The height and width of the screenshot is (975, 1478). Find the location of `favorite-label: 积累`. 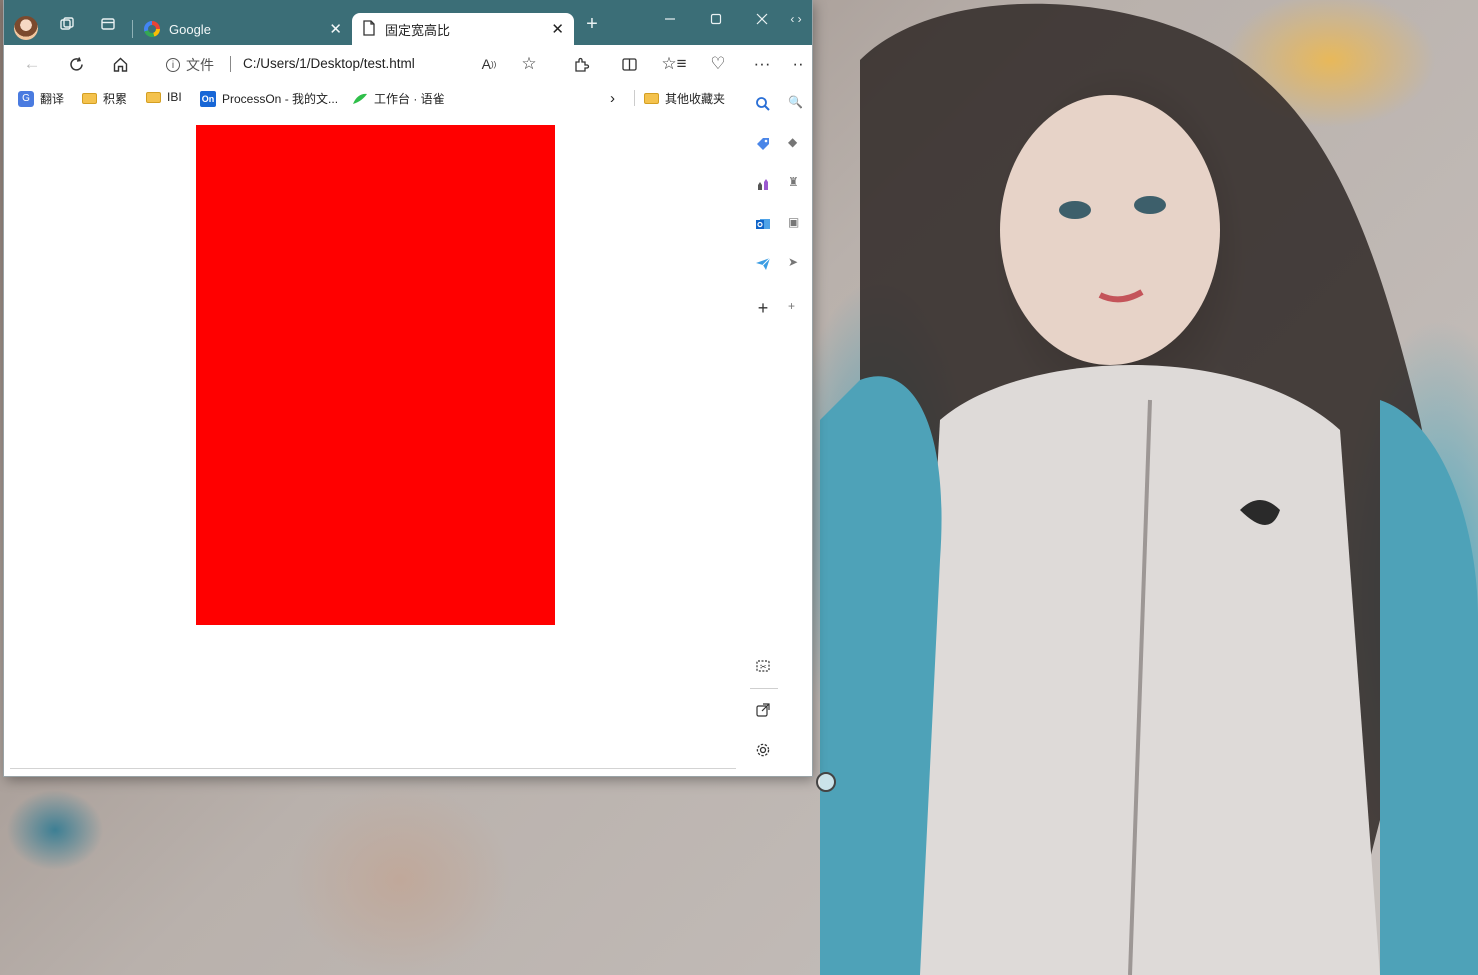

favorite-label: 积累 is located at coordinates (115, 99).